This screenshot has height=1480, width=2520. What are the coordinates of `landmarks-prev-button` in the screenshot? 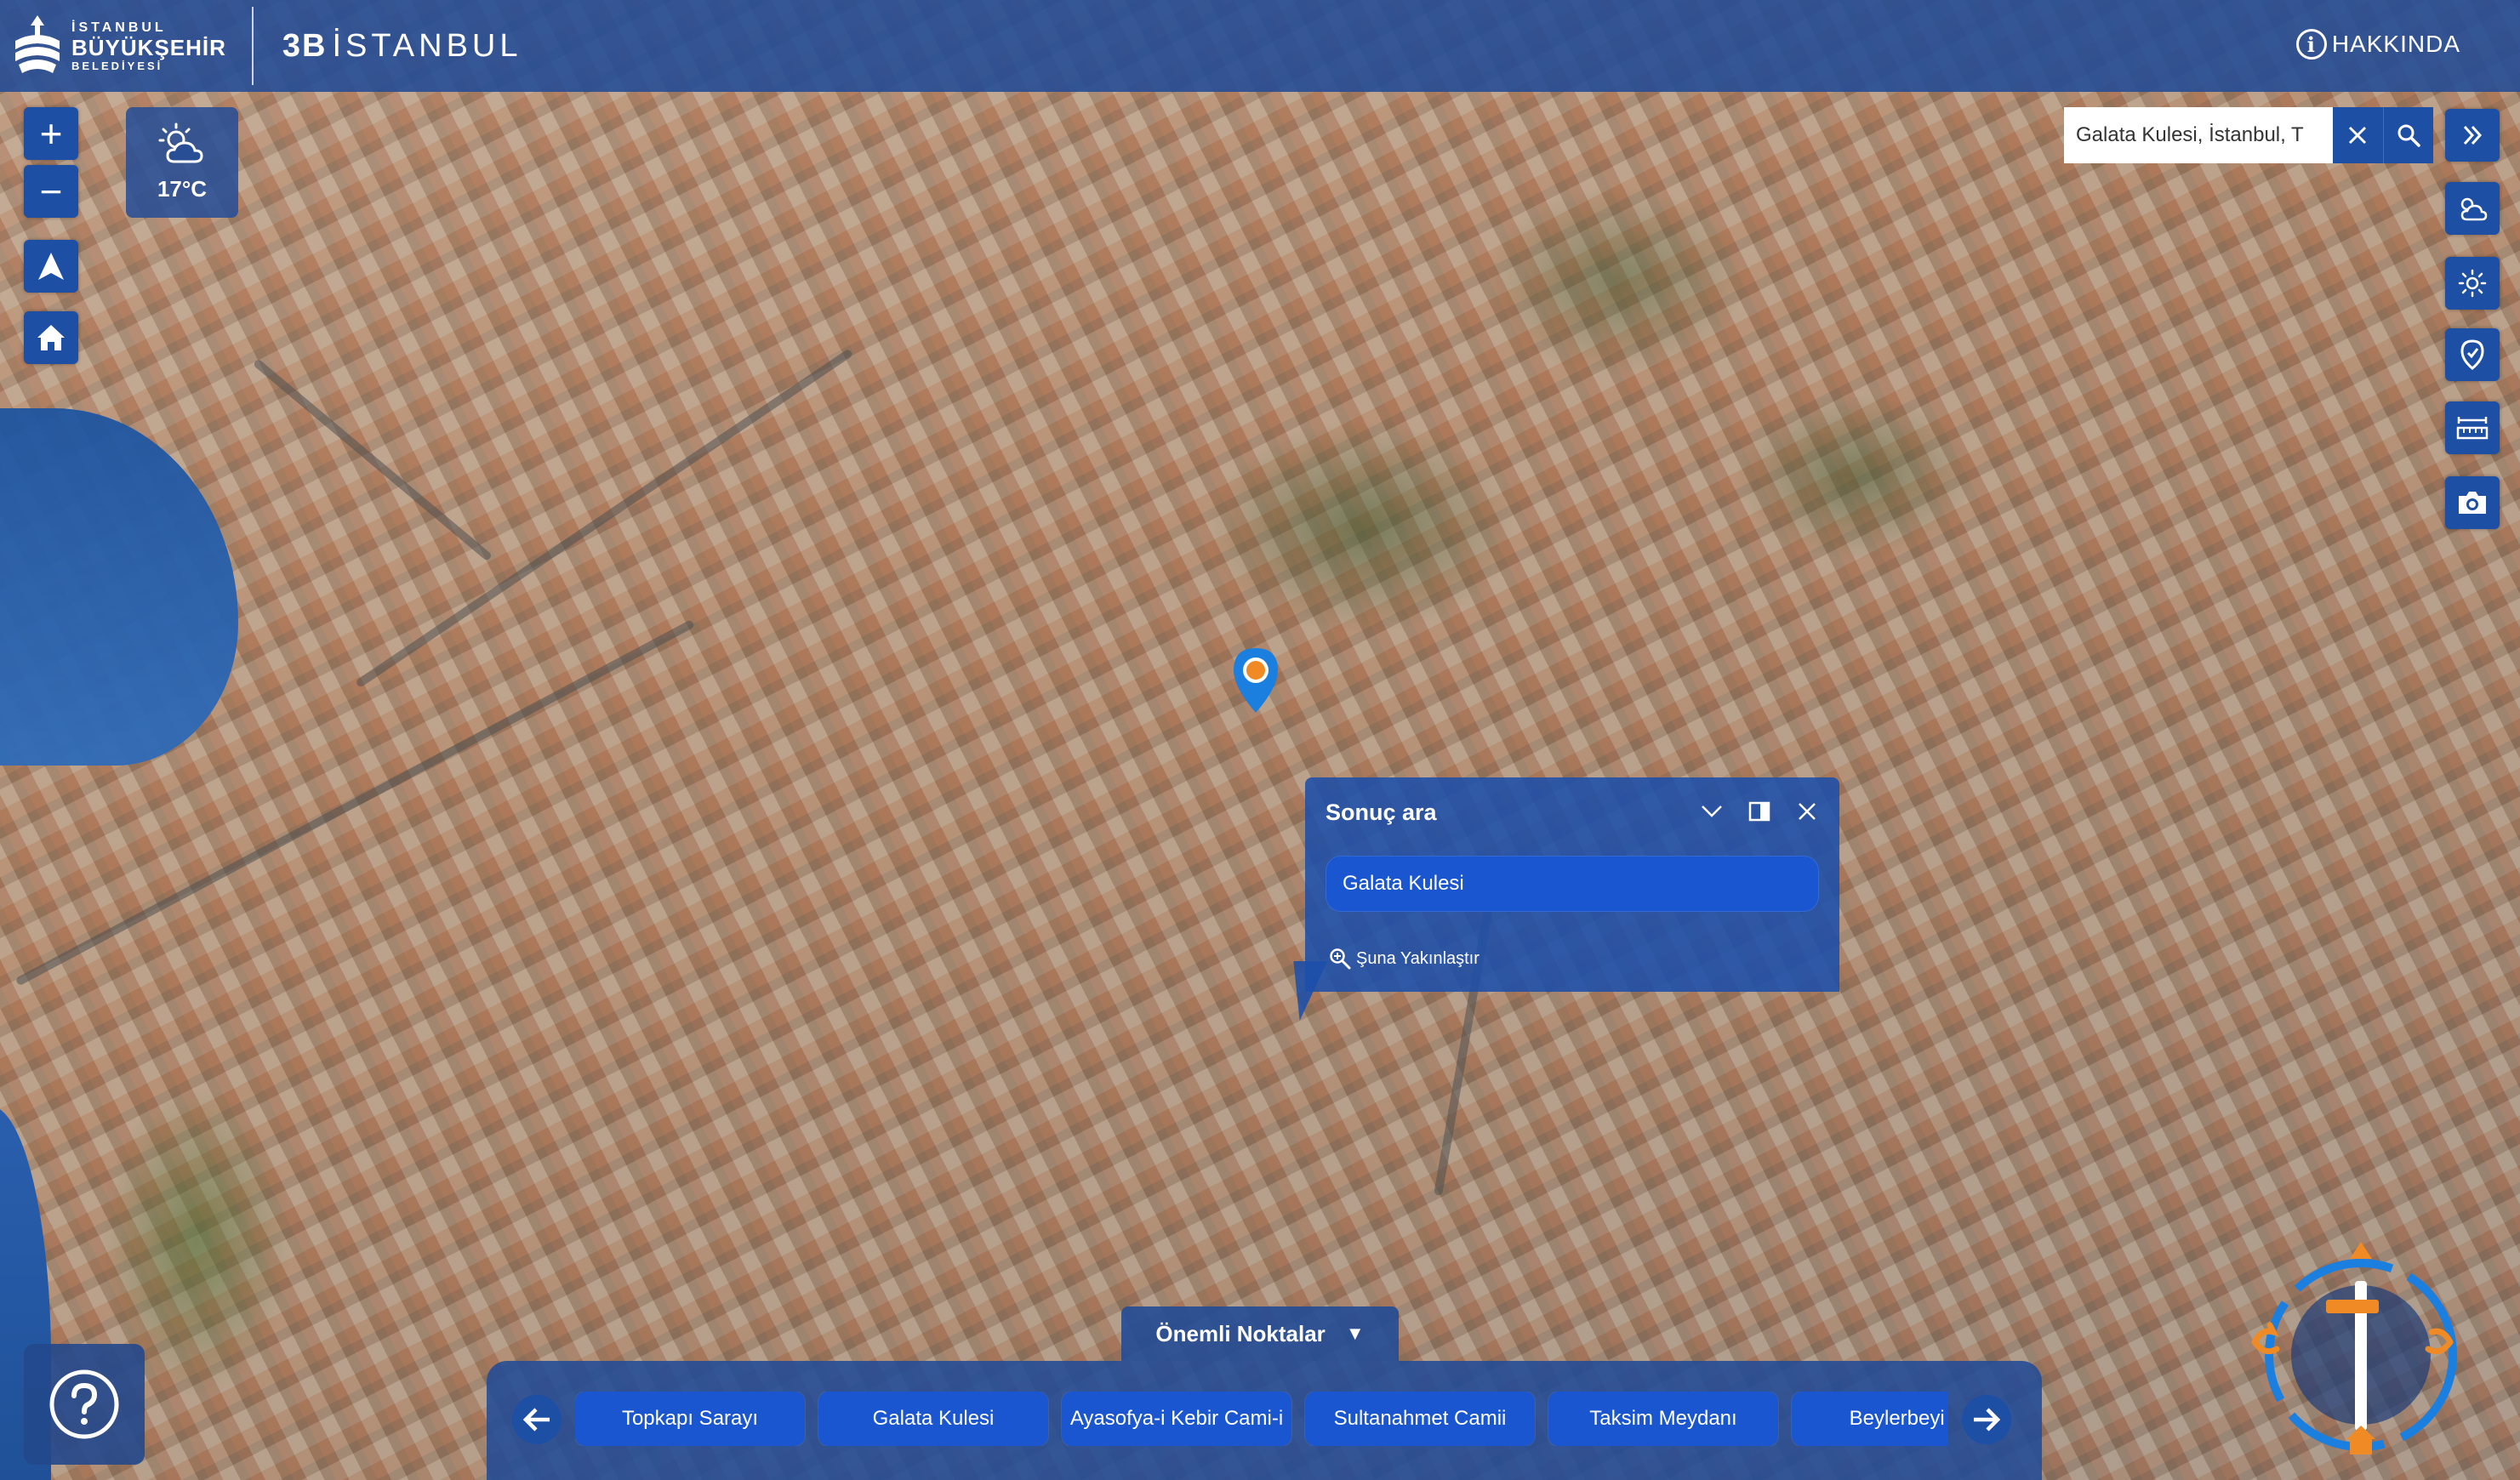 It's located at (537, 1419).